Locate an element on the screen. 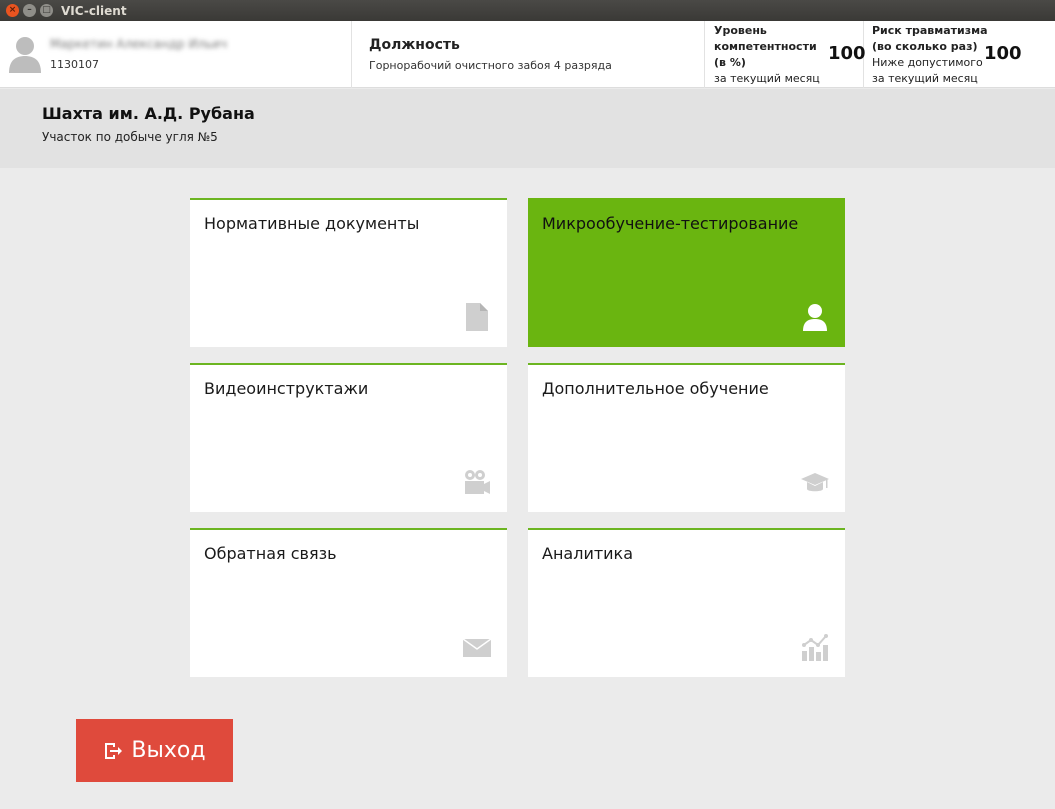  tile-video-briefings: Видеоинструктажи is located at coordinates (348, 437).